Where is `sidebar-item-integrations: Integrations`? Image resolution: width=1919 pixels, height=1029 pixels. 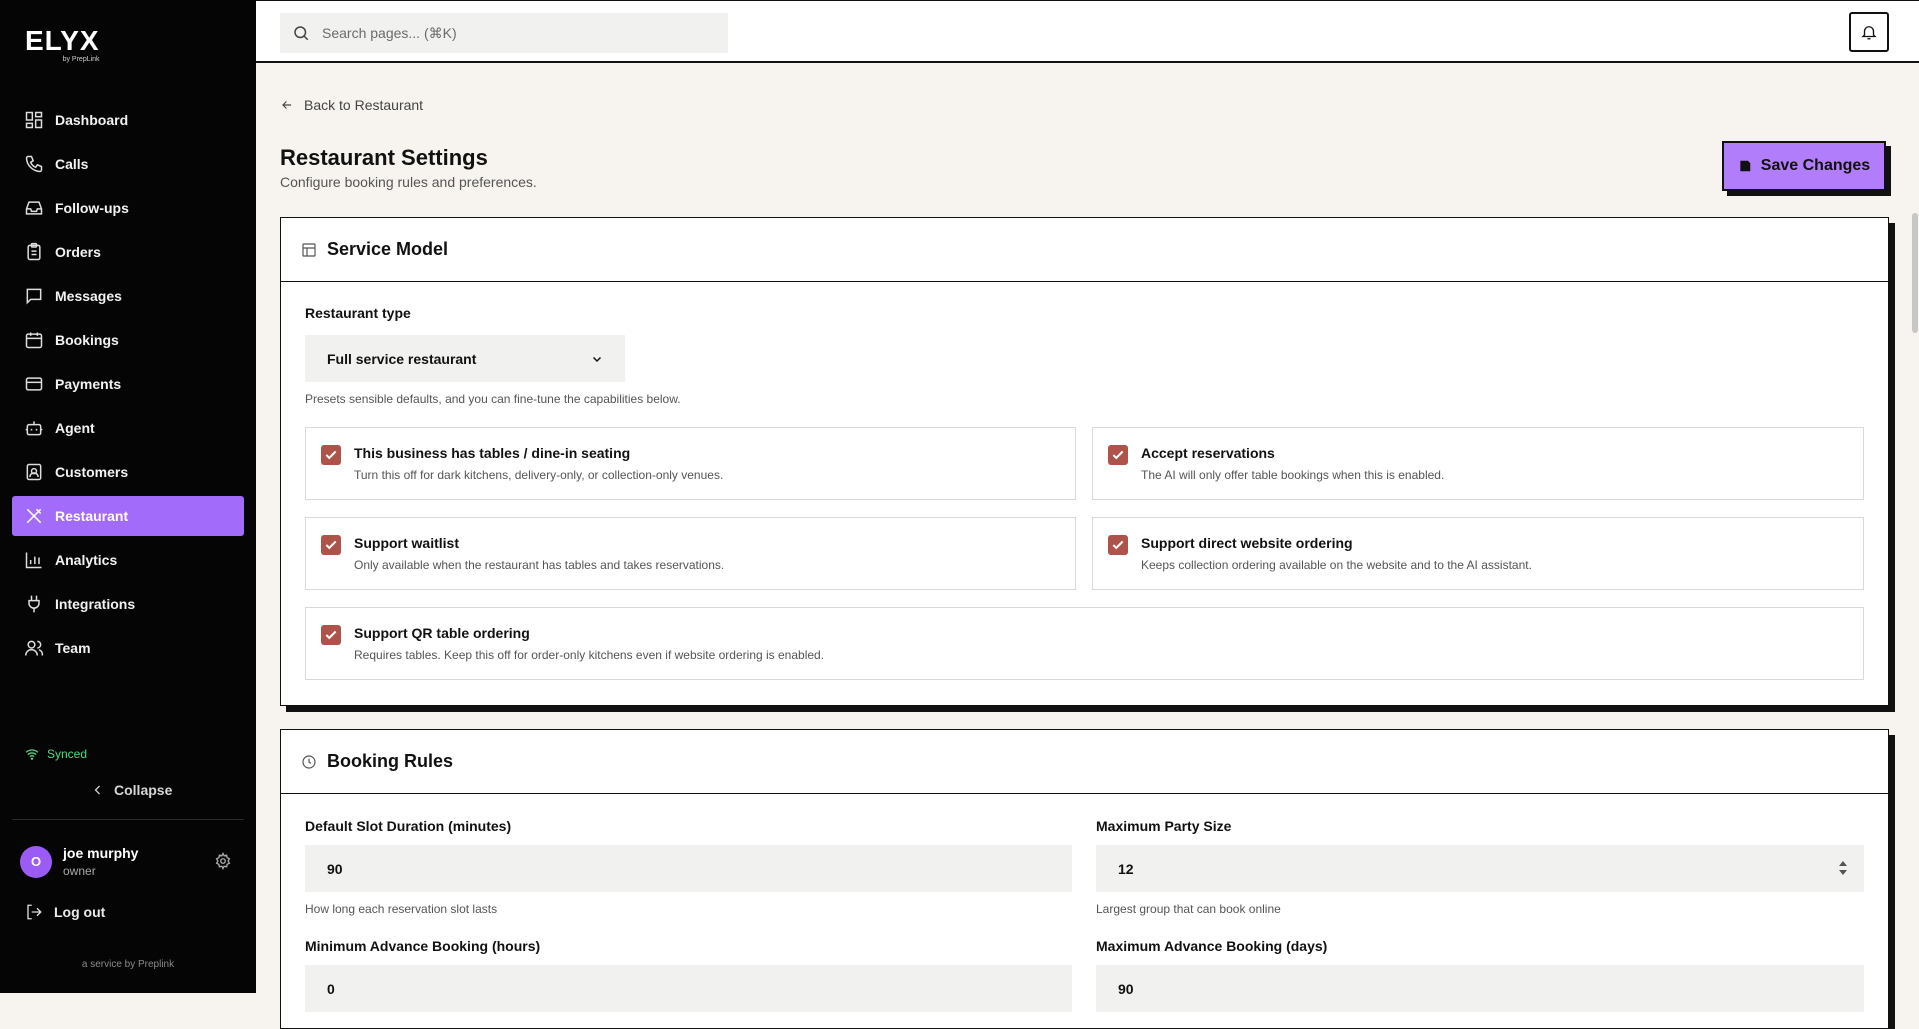 sidebar-item-integrations: Integrations is located at coordinates (128, 604).